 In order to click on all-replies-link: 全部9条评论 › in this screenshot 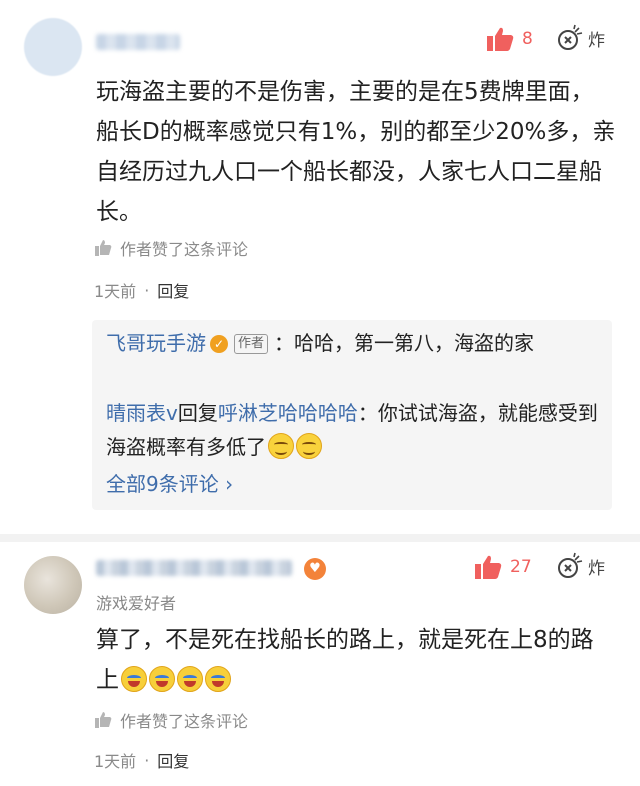, I will do `click(169, 482)`.